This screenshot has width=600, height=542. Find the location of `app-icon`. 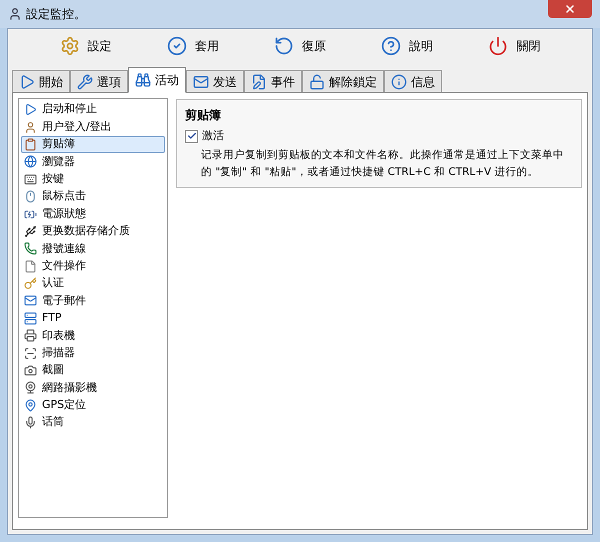

app-icon is located at coordinates (15, 14).